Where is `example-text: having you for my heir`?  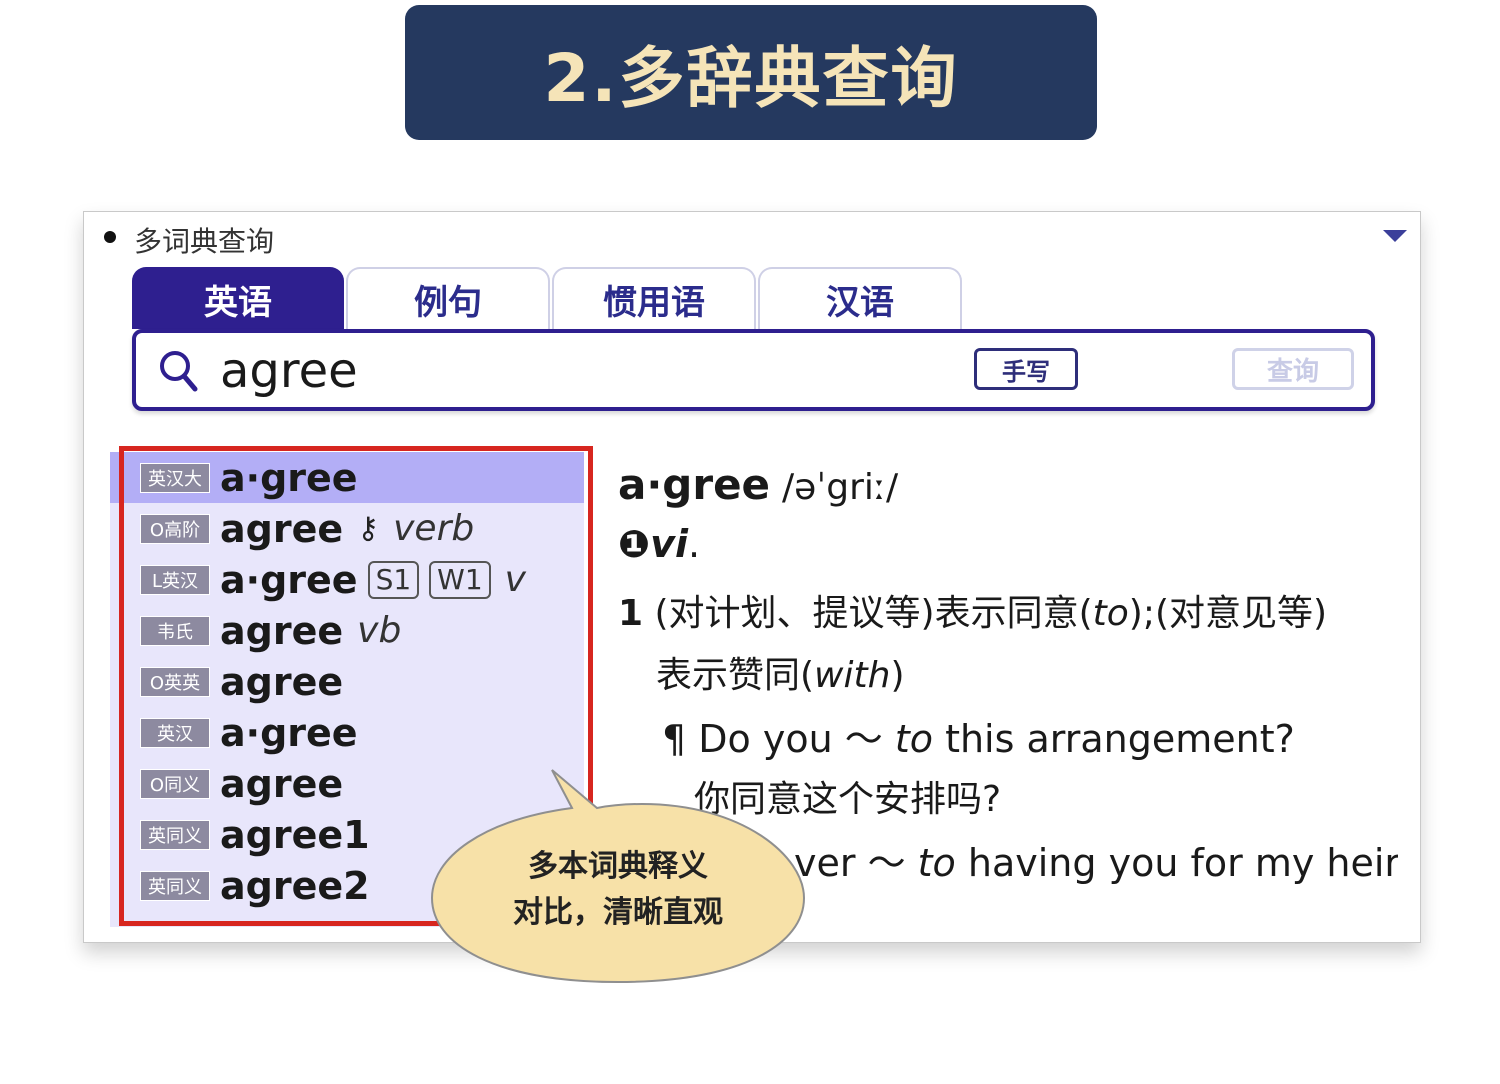
example-text: having you for my heir is located at coordinates (1176, 863).